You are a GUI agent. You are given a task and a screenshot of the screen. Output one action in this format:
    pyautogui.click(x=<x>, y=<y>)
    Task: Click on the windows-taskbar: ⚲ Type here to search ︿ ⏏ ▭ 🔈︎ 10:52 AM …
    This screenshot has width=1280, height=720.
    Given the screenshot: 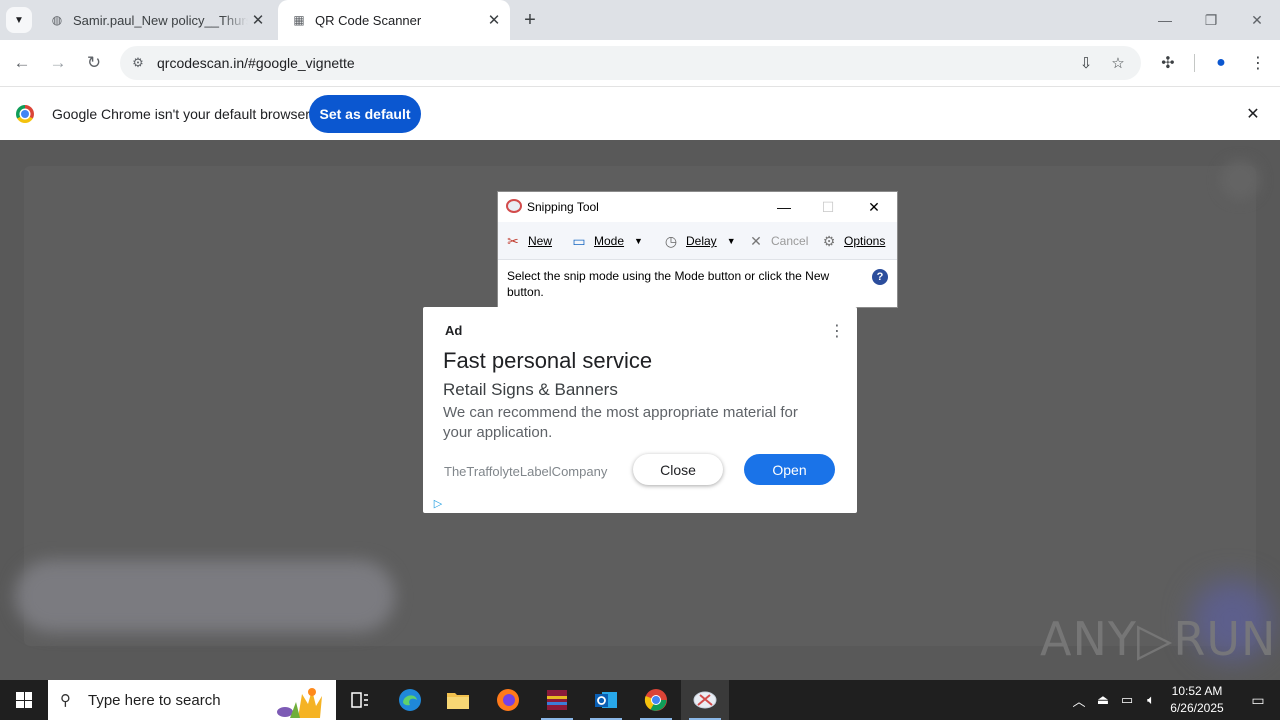 What is the action you would take?
    pyautogui.click(x=640, y=700)
    